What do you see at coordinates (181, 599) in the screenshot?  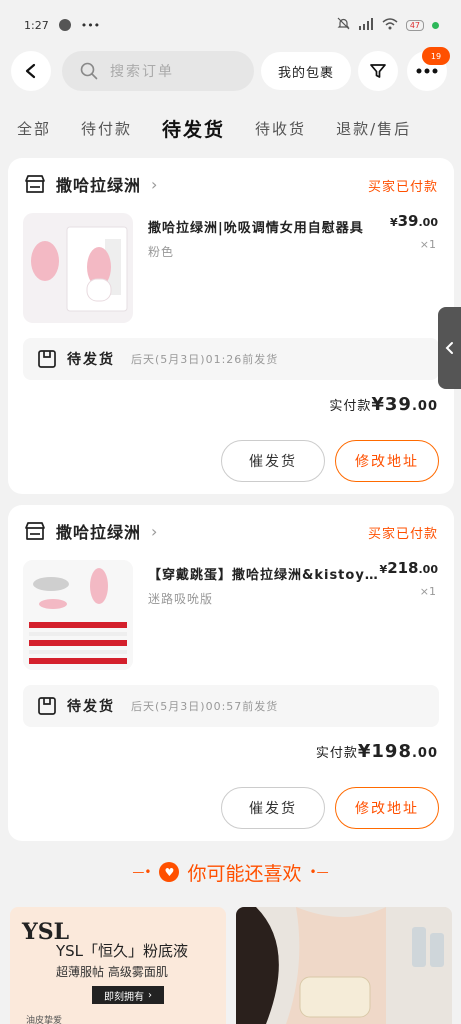 I see `product-spec: 迷路吸吮版` at bounding box center [181, 599].